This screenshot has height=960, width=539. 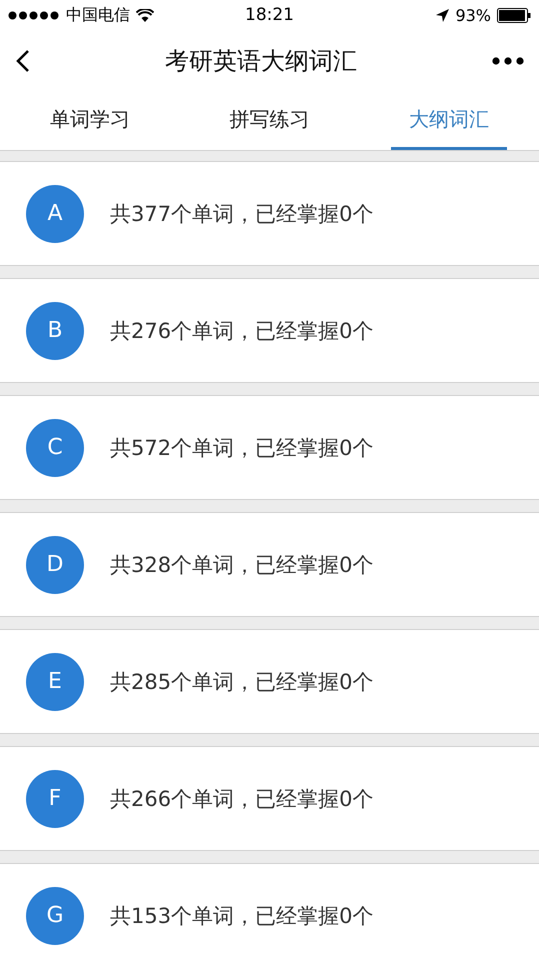 What do you see at coordinates (242, 565) in the screenshot?
I see `word-count-text: 共328个单词，已经掌握0个` at bounding box center [242, 565].